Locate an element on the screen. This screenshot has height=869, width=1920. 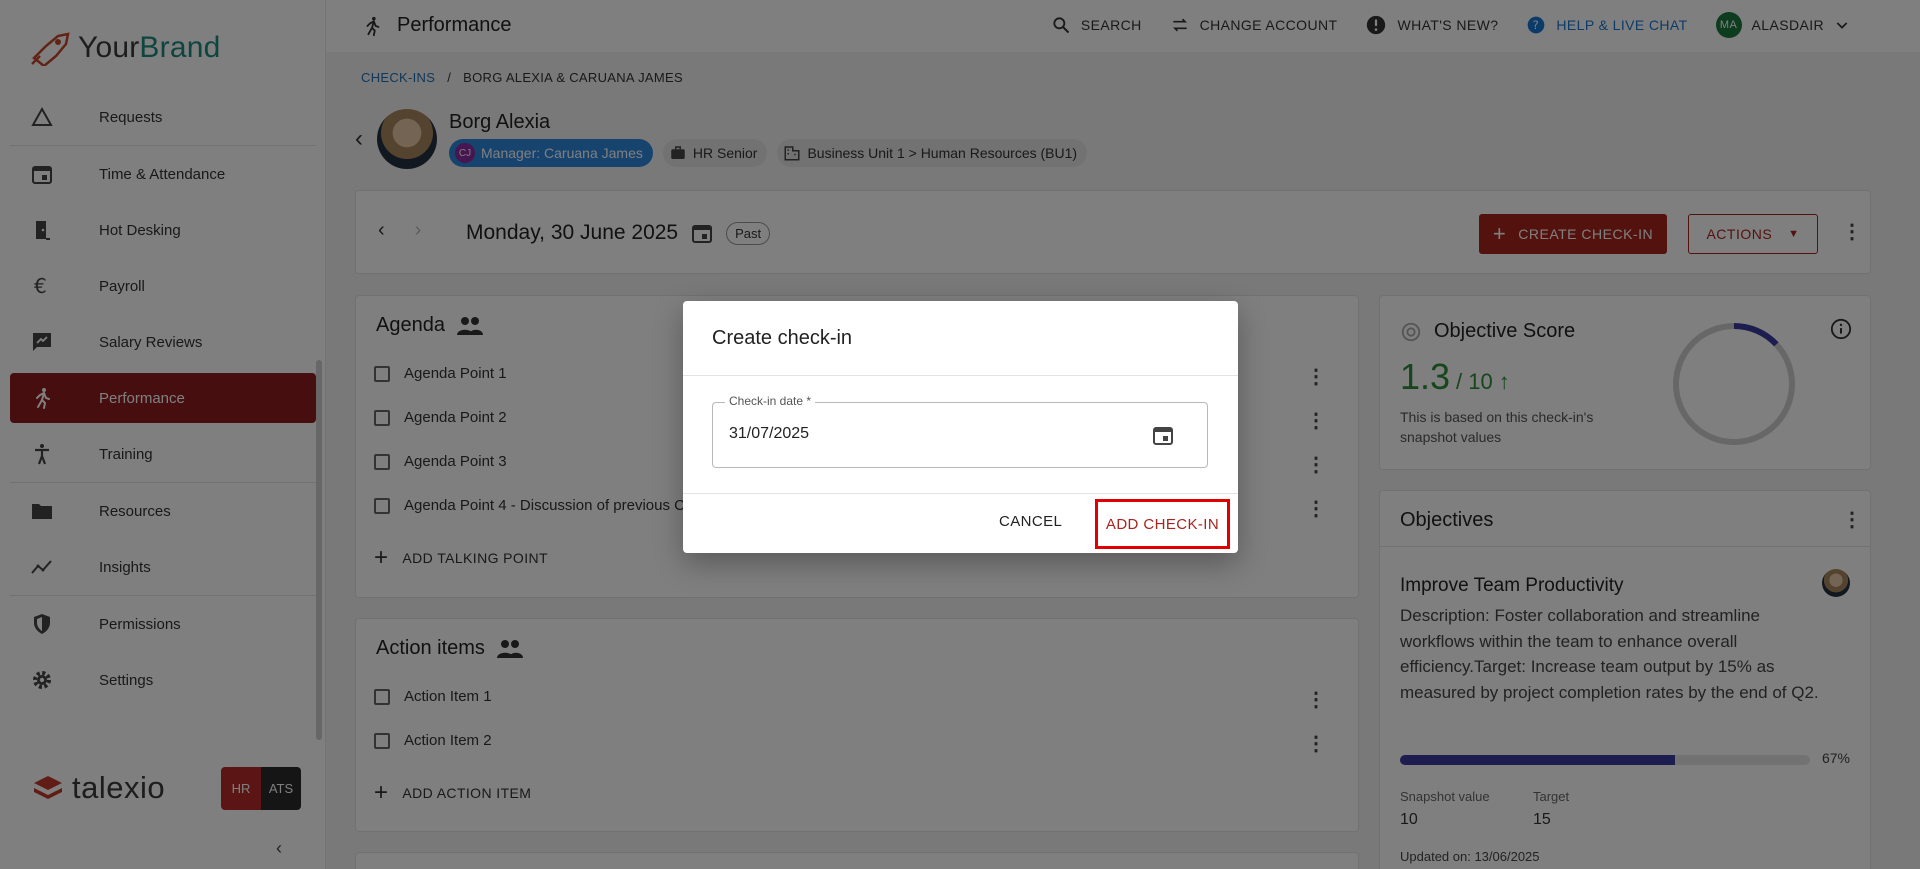
add-checkin-button: ADD CHECK-IN is located at coordinates (1162, 524).